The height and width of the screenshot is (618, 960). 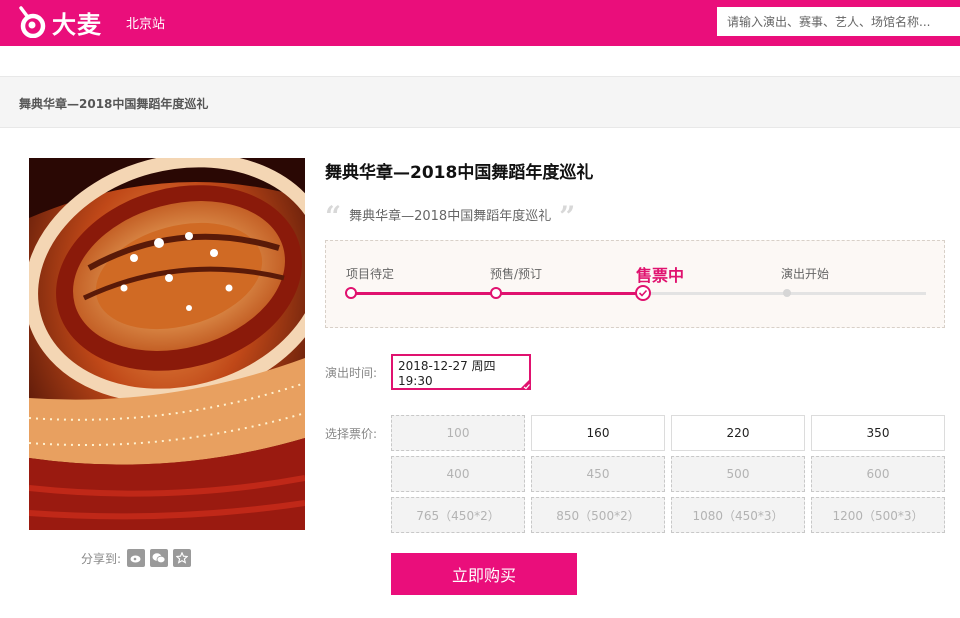 I want to click on price-option: 850（500*2）, so click(x=598, y=515).